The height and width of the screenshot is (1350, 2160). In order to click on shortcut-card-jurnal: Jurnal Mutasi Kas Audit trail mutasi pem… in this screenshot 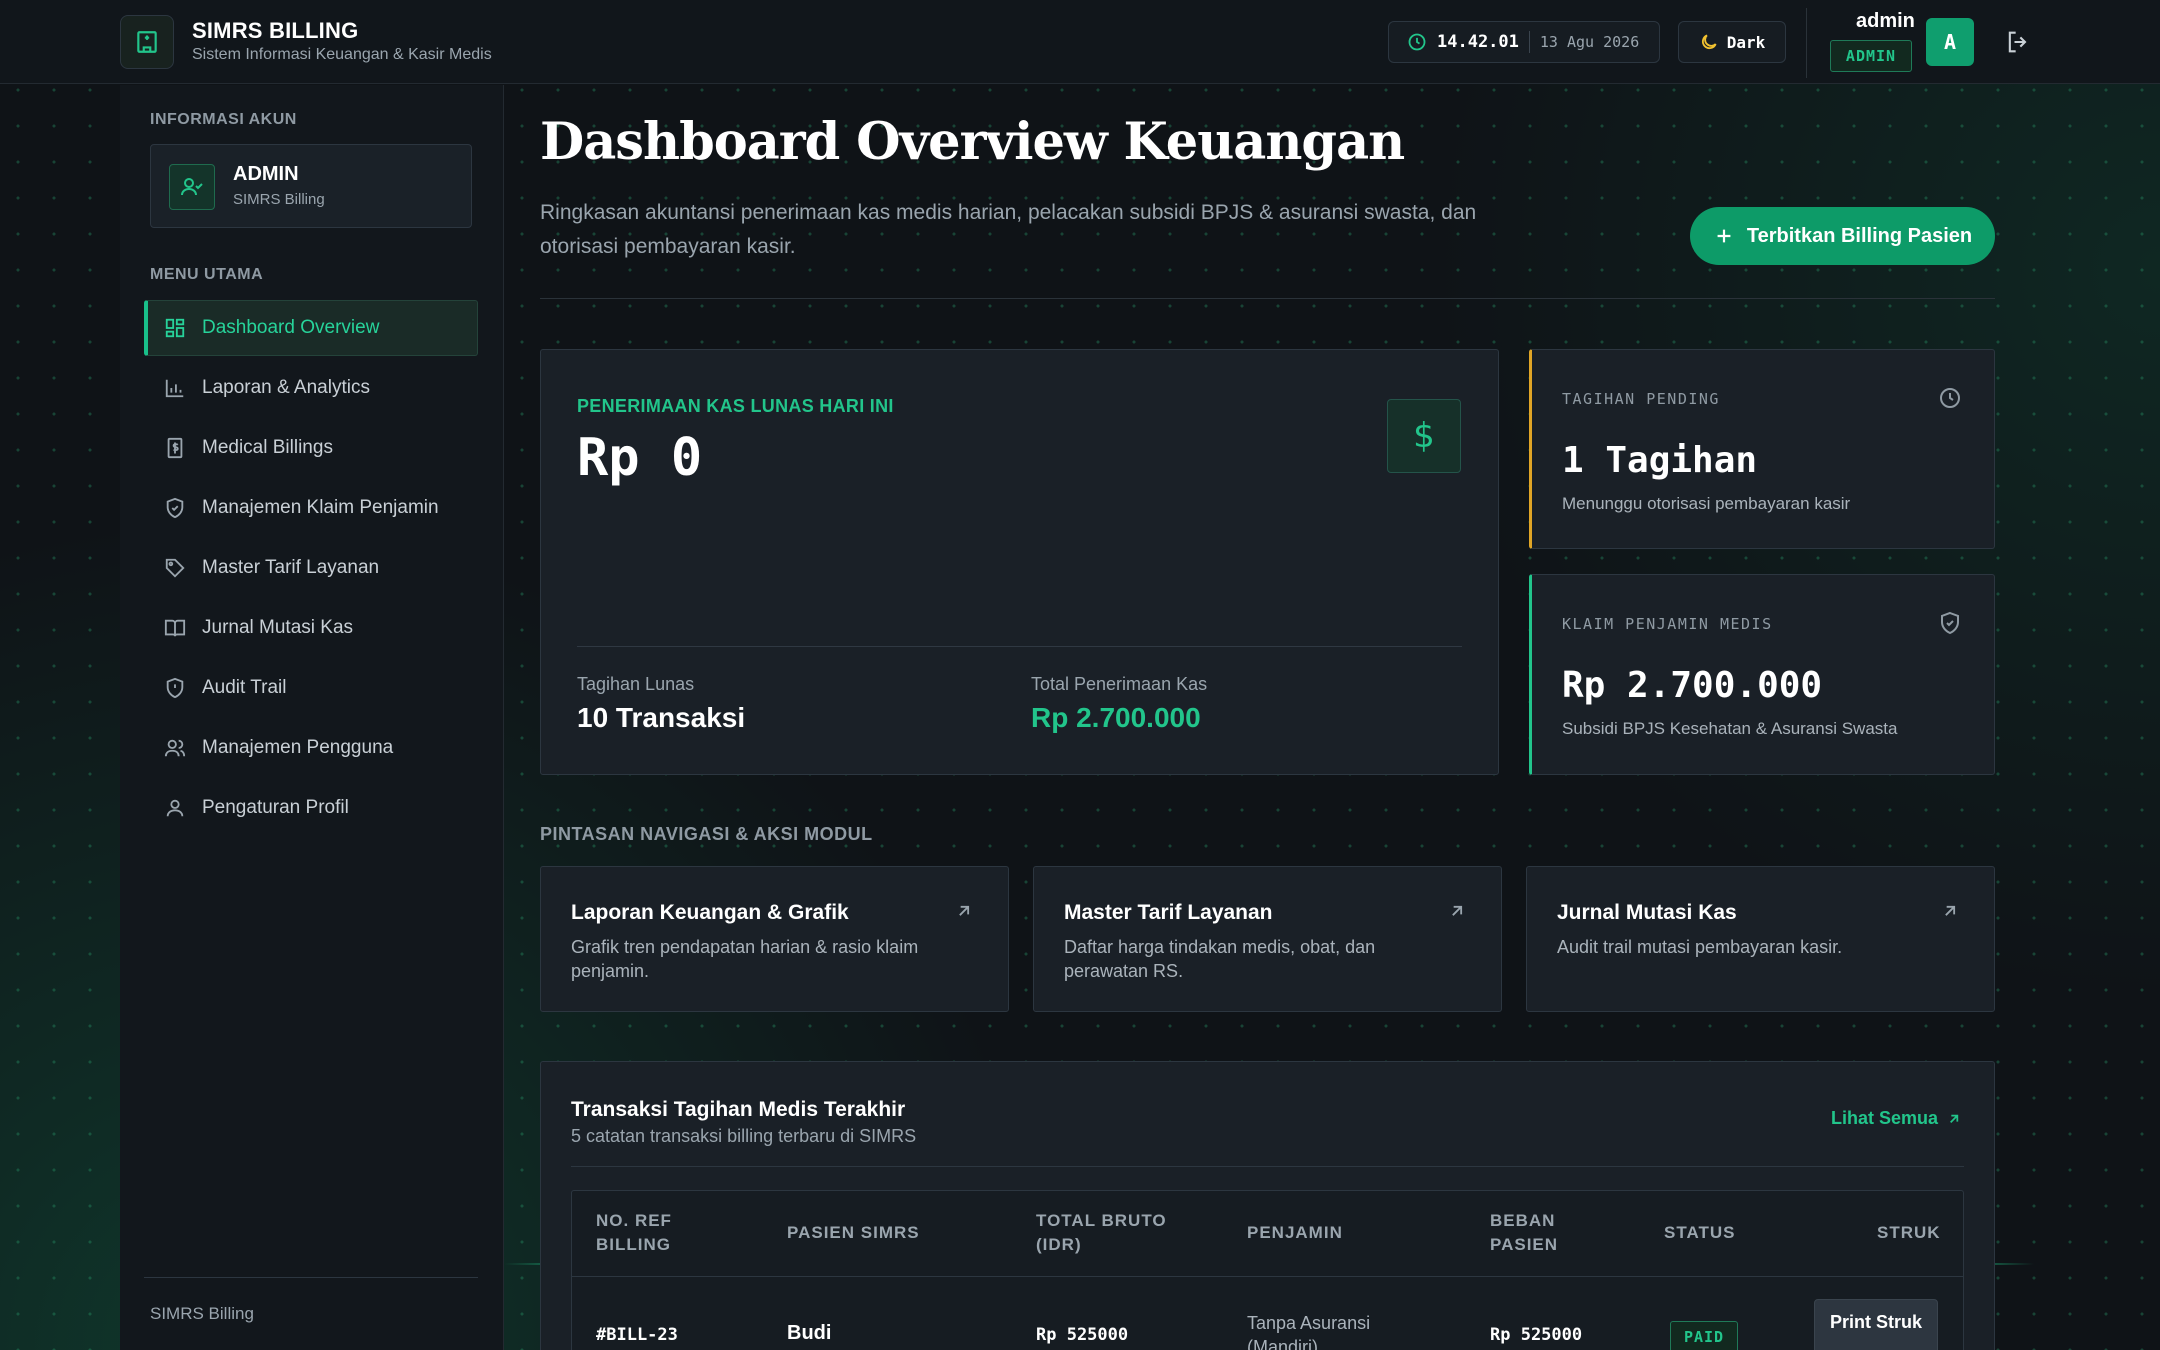, I will do `click(1760, 939)`.